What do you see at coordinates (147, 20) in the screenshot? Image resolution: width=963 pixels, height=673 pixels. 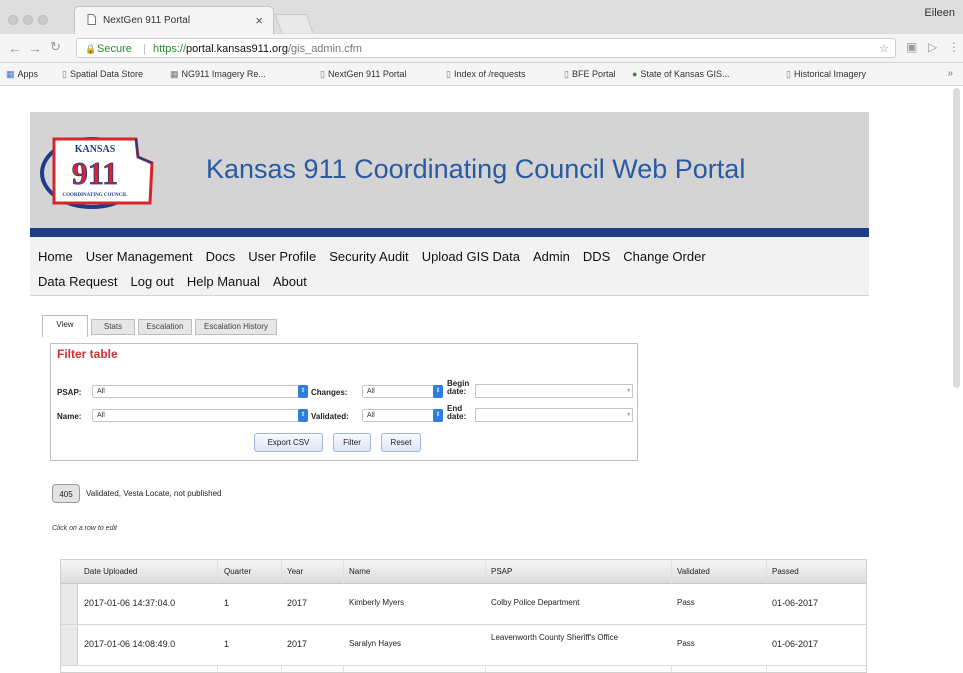 I see `browser-tab-title: NextGen 911 Portal` at bounding box center [147, 20].